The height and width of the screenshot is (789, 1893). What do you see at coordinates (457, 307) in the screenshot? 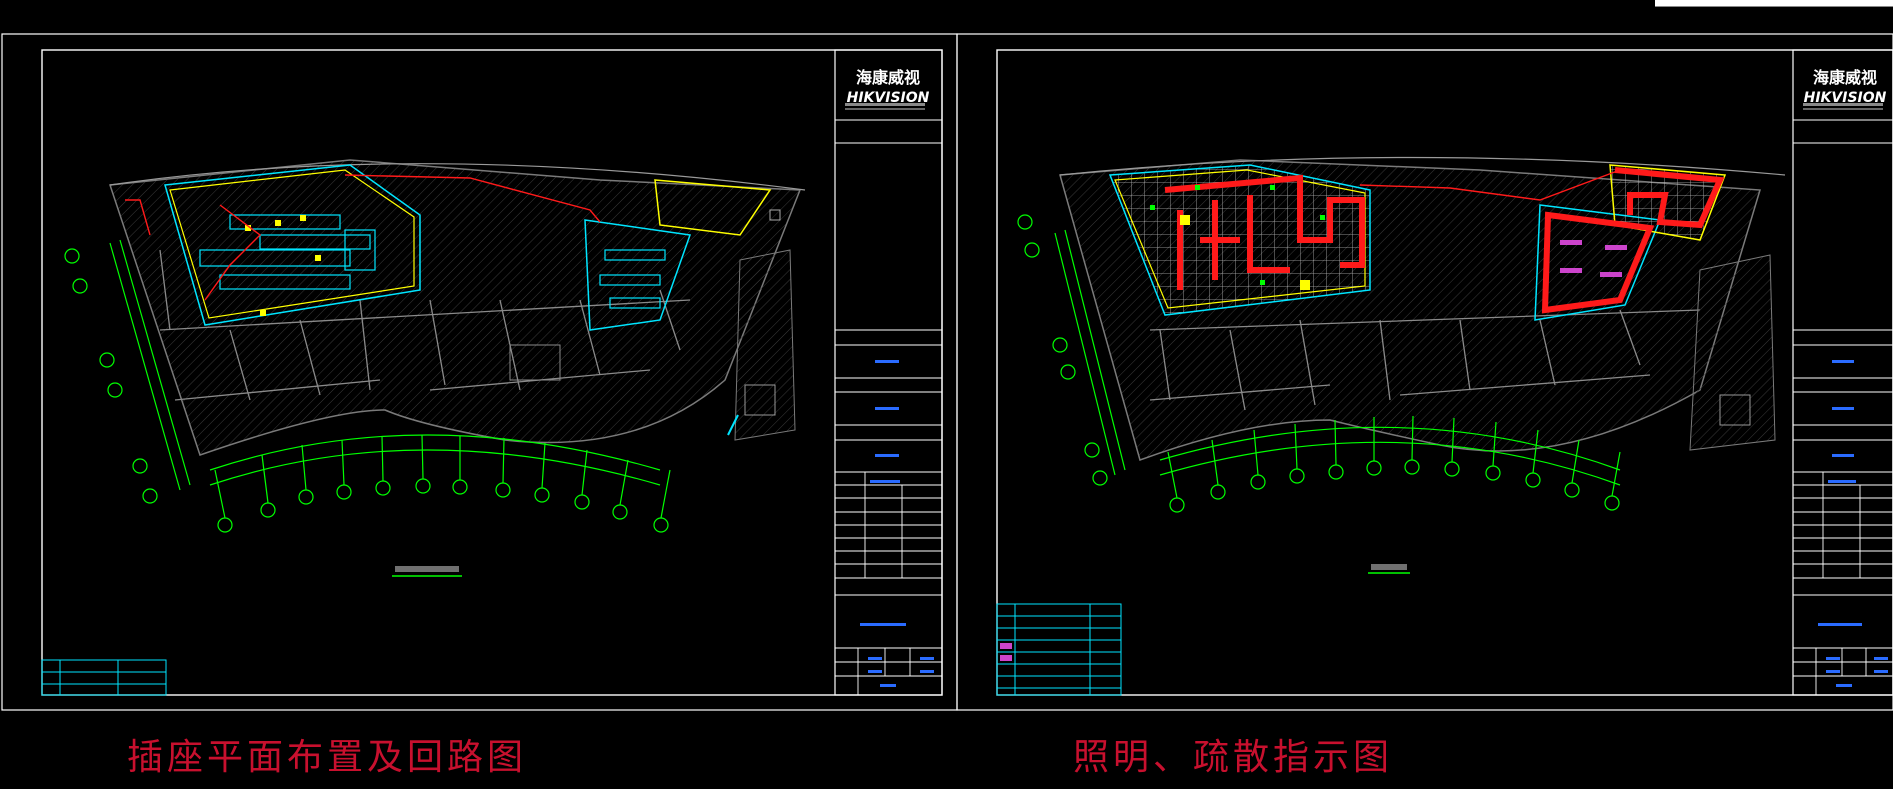
I see `building-floor-plan` at bounding box center [457, 307].